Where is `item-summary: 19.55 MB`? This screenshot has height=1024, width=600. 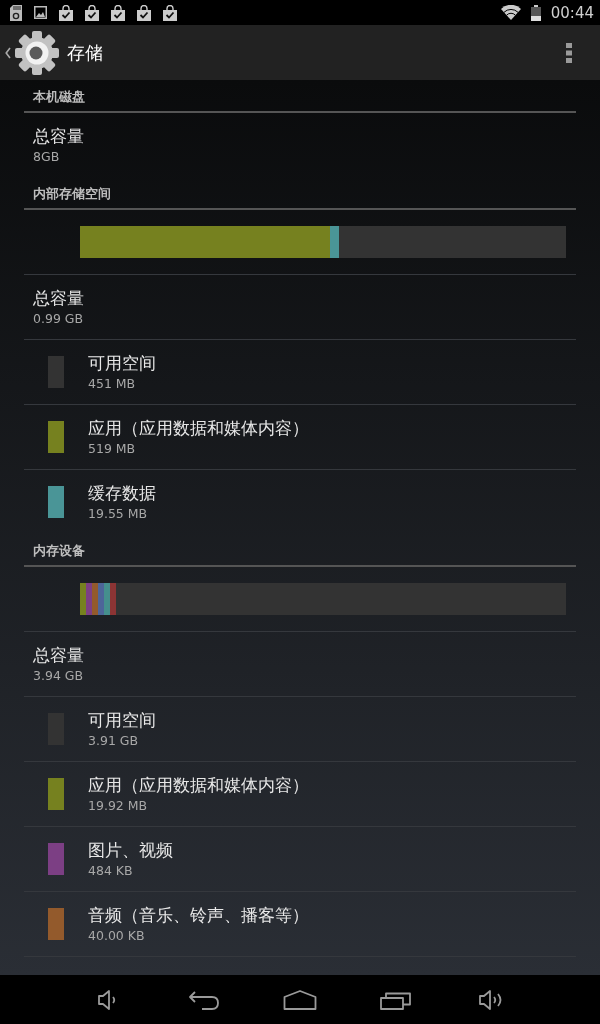 item-summary: 19.55 MB is located at coordinates (118, 513).